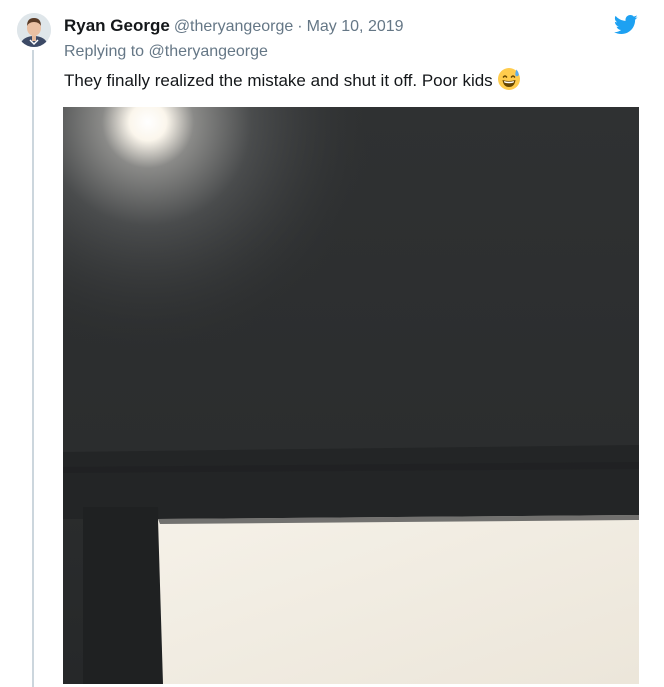 This screenshot has height=687, width=664. What do you see at coordinates (625, 25) in the screenshot?
I see `twitter-bird-icon` at bounding box center [625, 25].